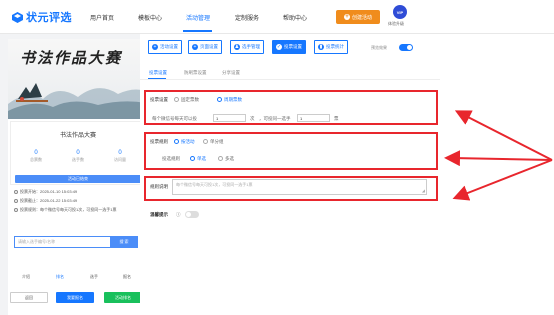 The width and height of the screenshot is (554, 315). I want to click on info-end-time: 投票截止：2025-01-22 15:03:49, so click(77, 201).